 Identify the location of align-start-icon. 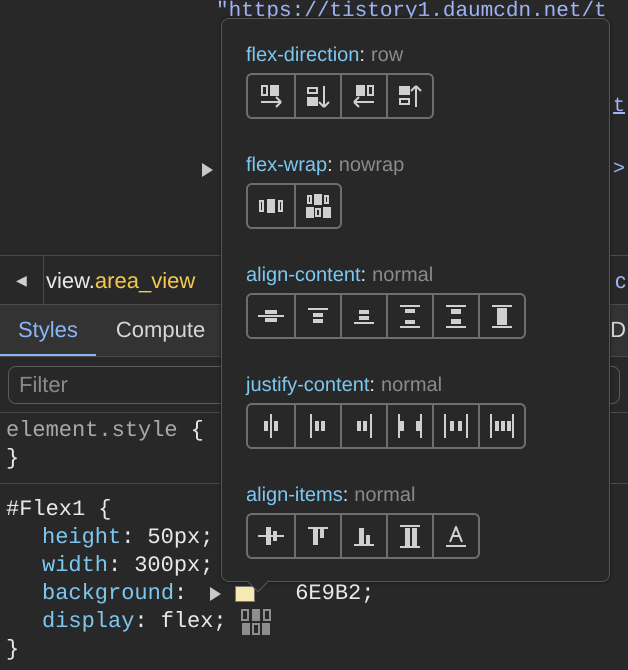
(318, 316).